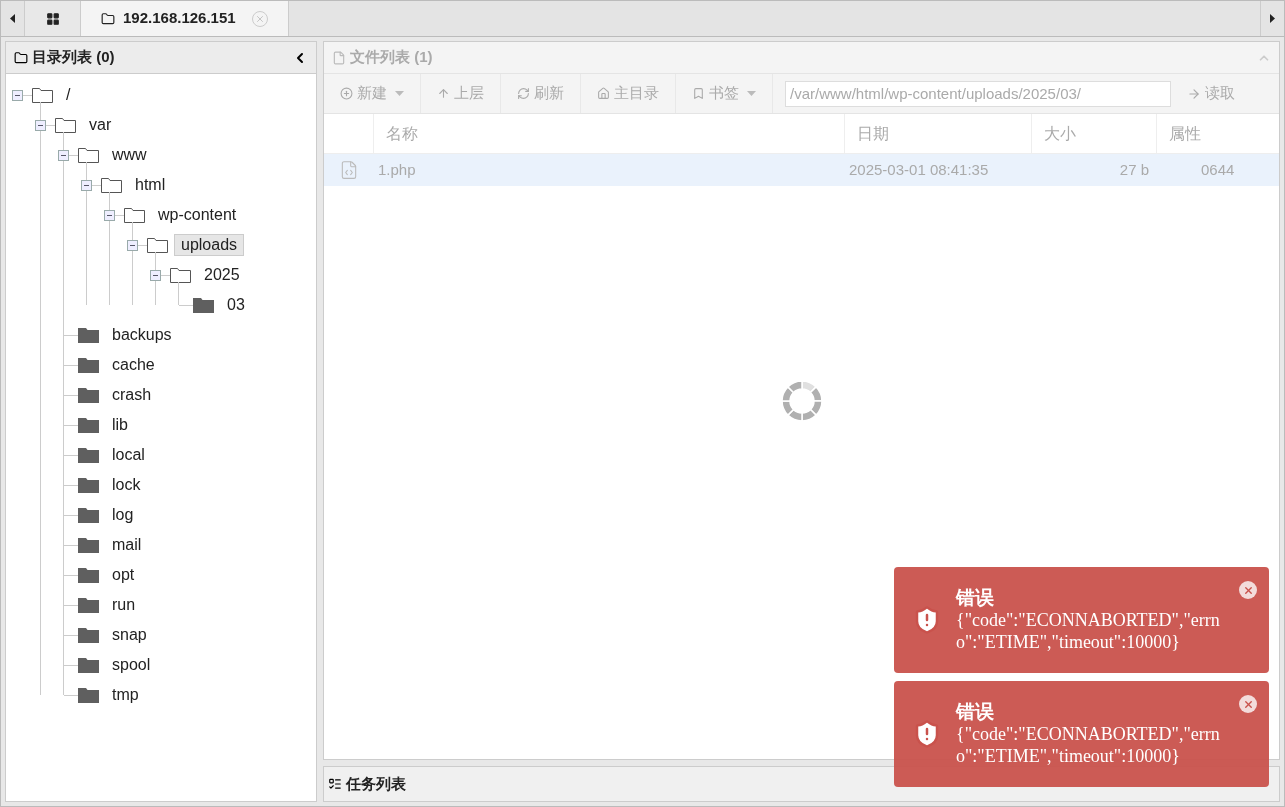 The image size is (1285, 807). Describe the element at coordinates (197, 215) in the screenshot. I see `folder-name: wp-content` at that location.